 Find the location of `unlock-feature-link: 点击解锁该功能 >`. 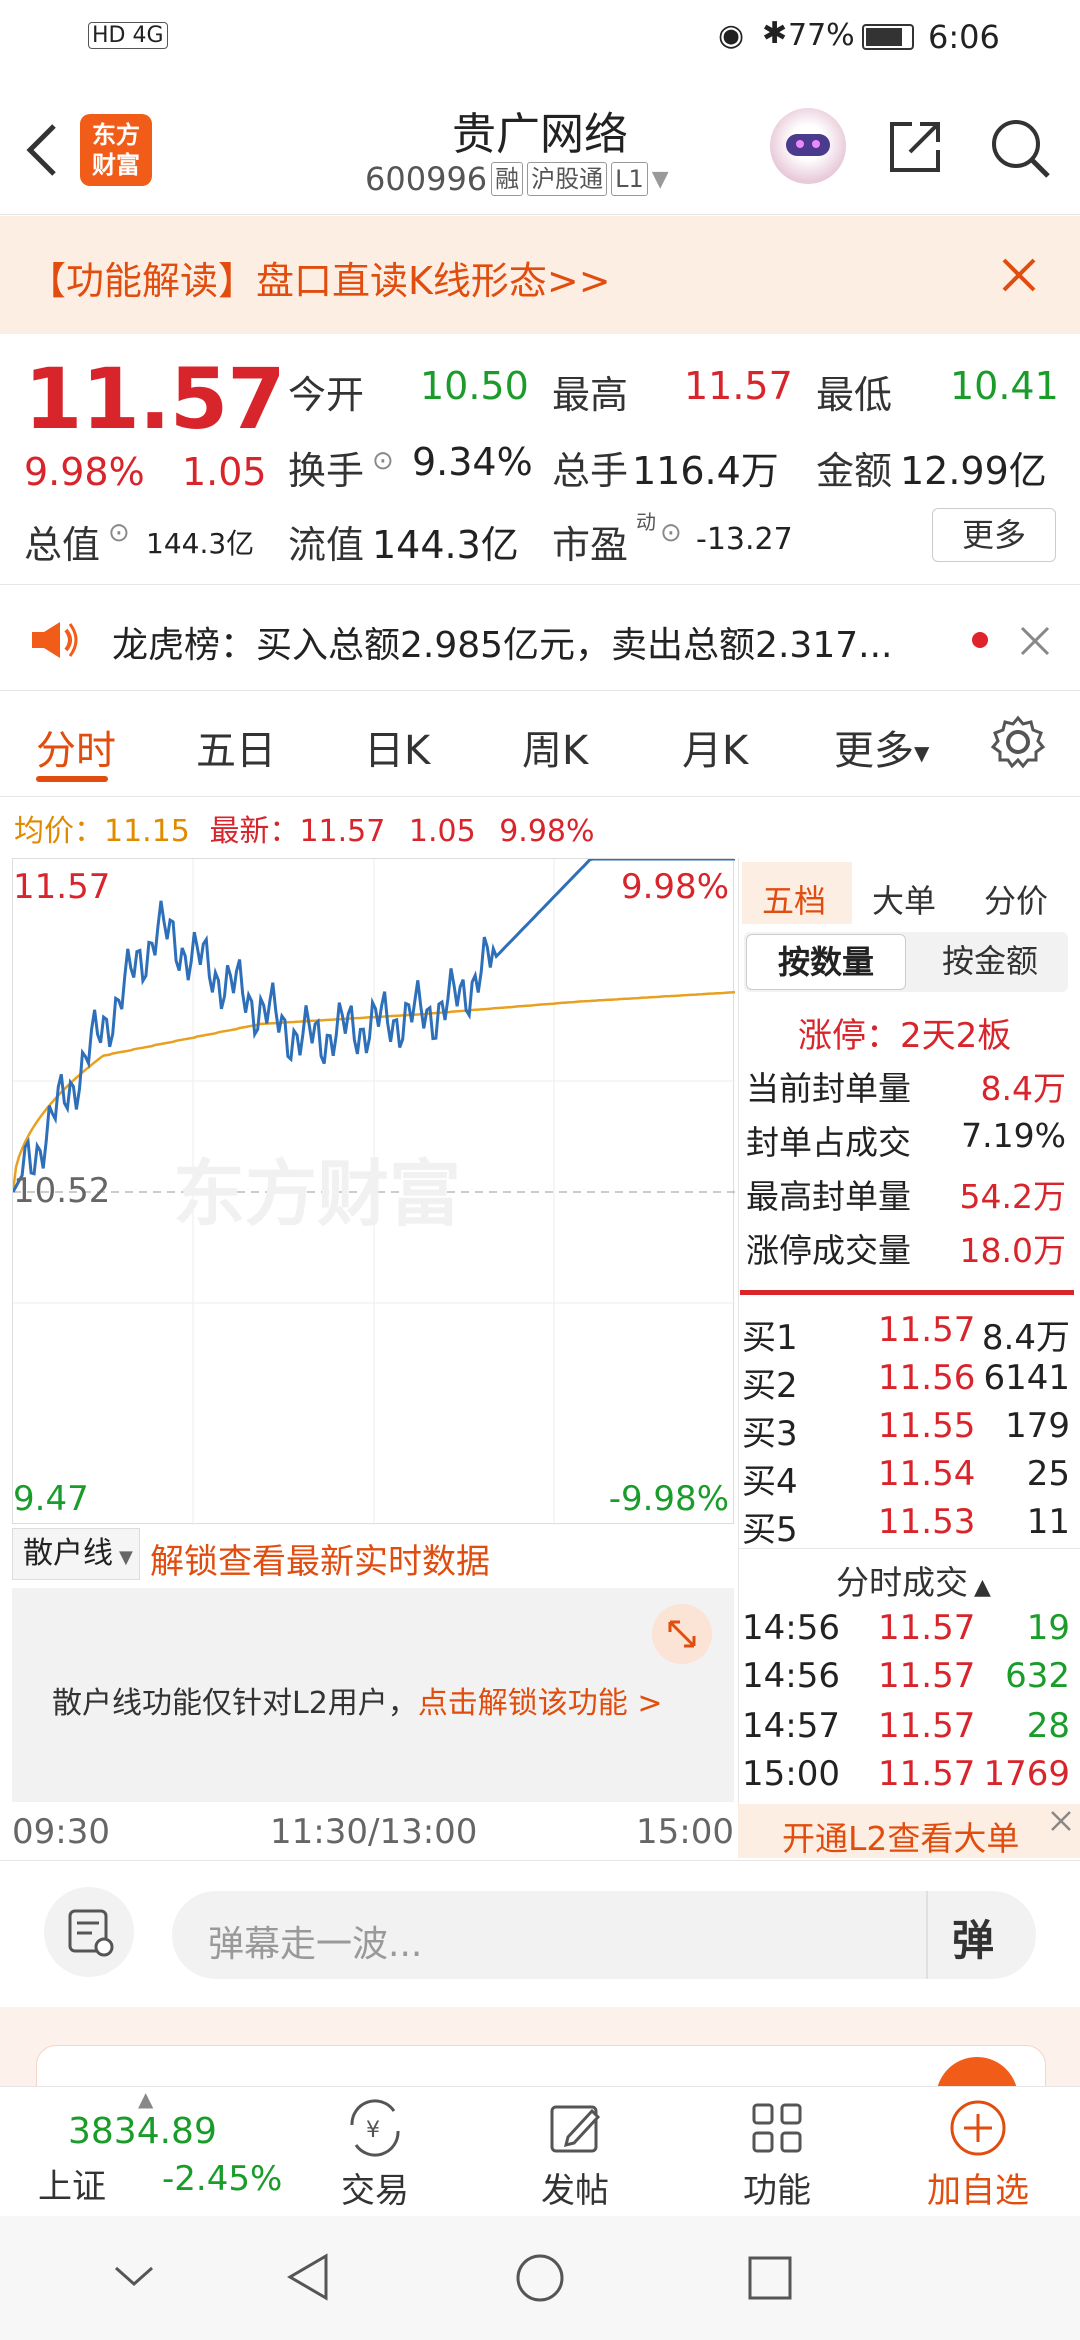

unlock-feature-link: 点击解锁该功能 > is located at coordinates (540, 1703).